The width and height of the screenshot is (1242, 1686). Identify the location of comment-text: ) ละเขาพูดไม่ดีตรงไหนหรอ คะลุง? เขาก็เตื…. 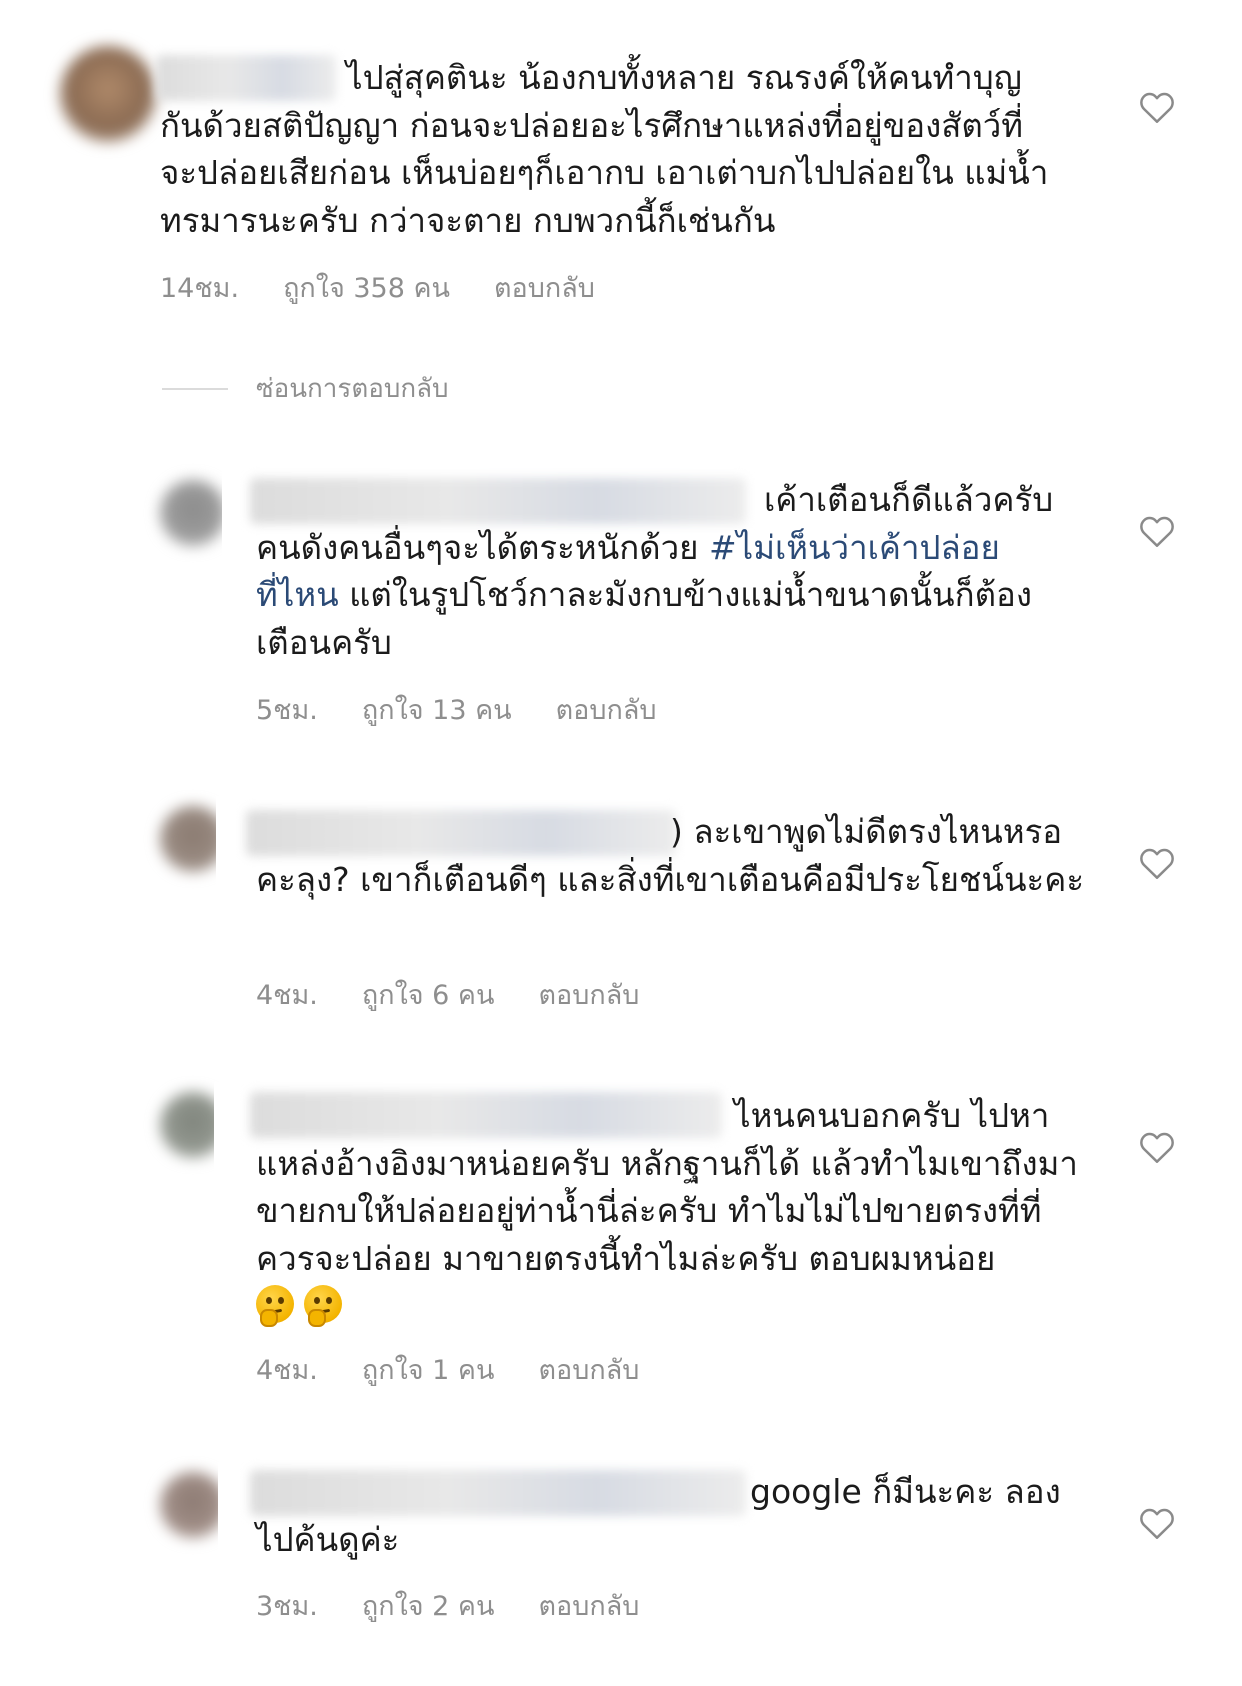
(676, 855).